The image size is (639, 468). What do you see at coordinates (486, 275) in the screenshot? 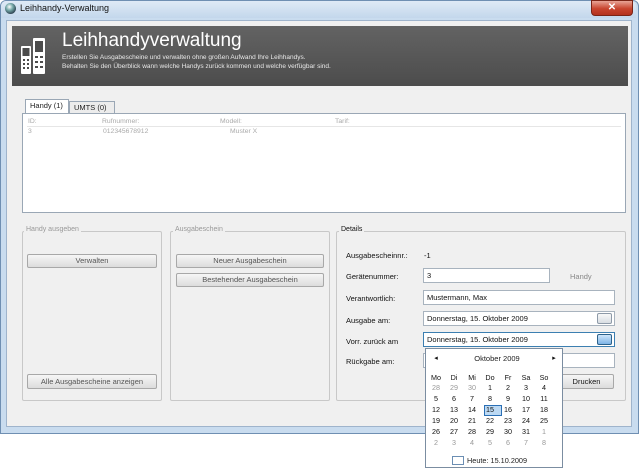
I see `geraetenummer-field: 3` at bounding box center [486, 275].